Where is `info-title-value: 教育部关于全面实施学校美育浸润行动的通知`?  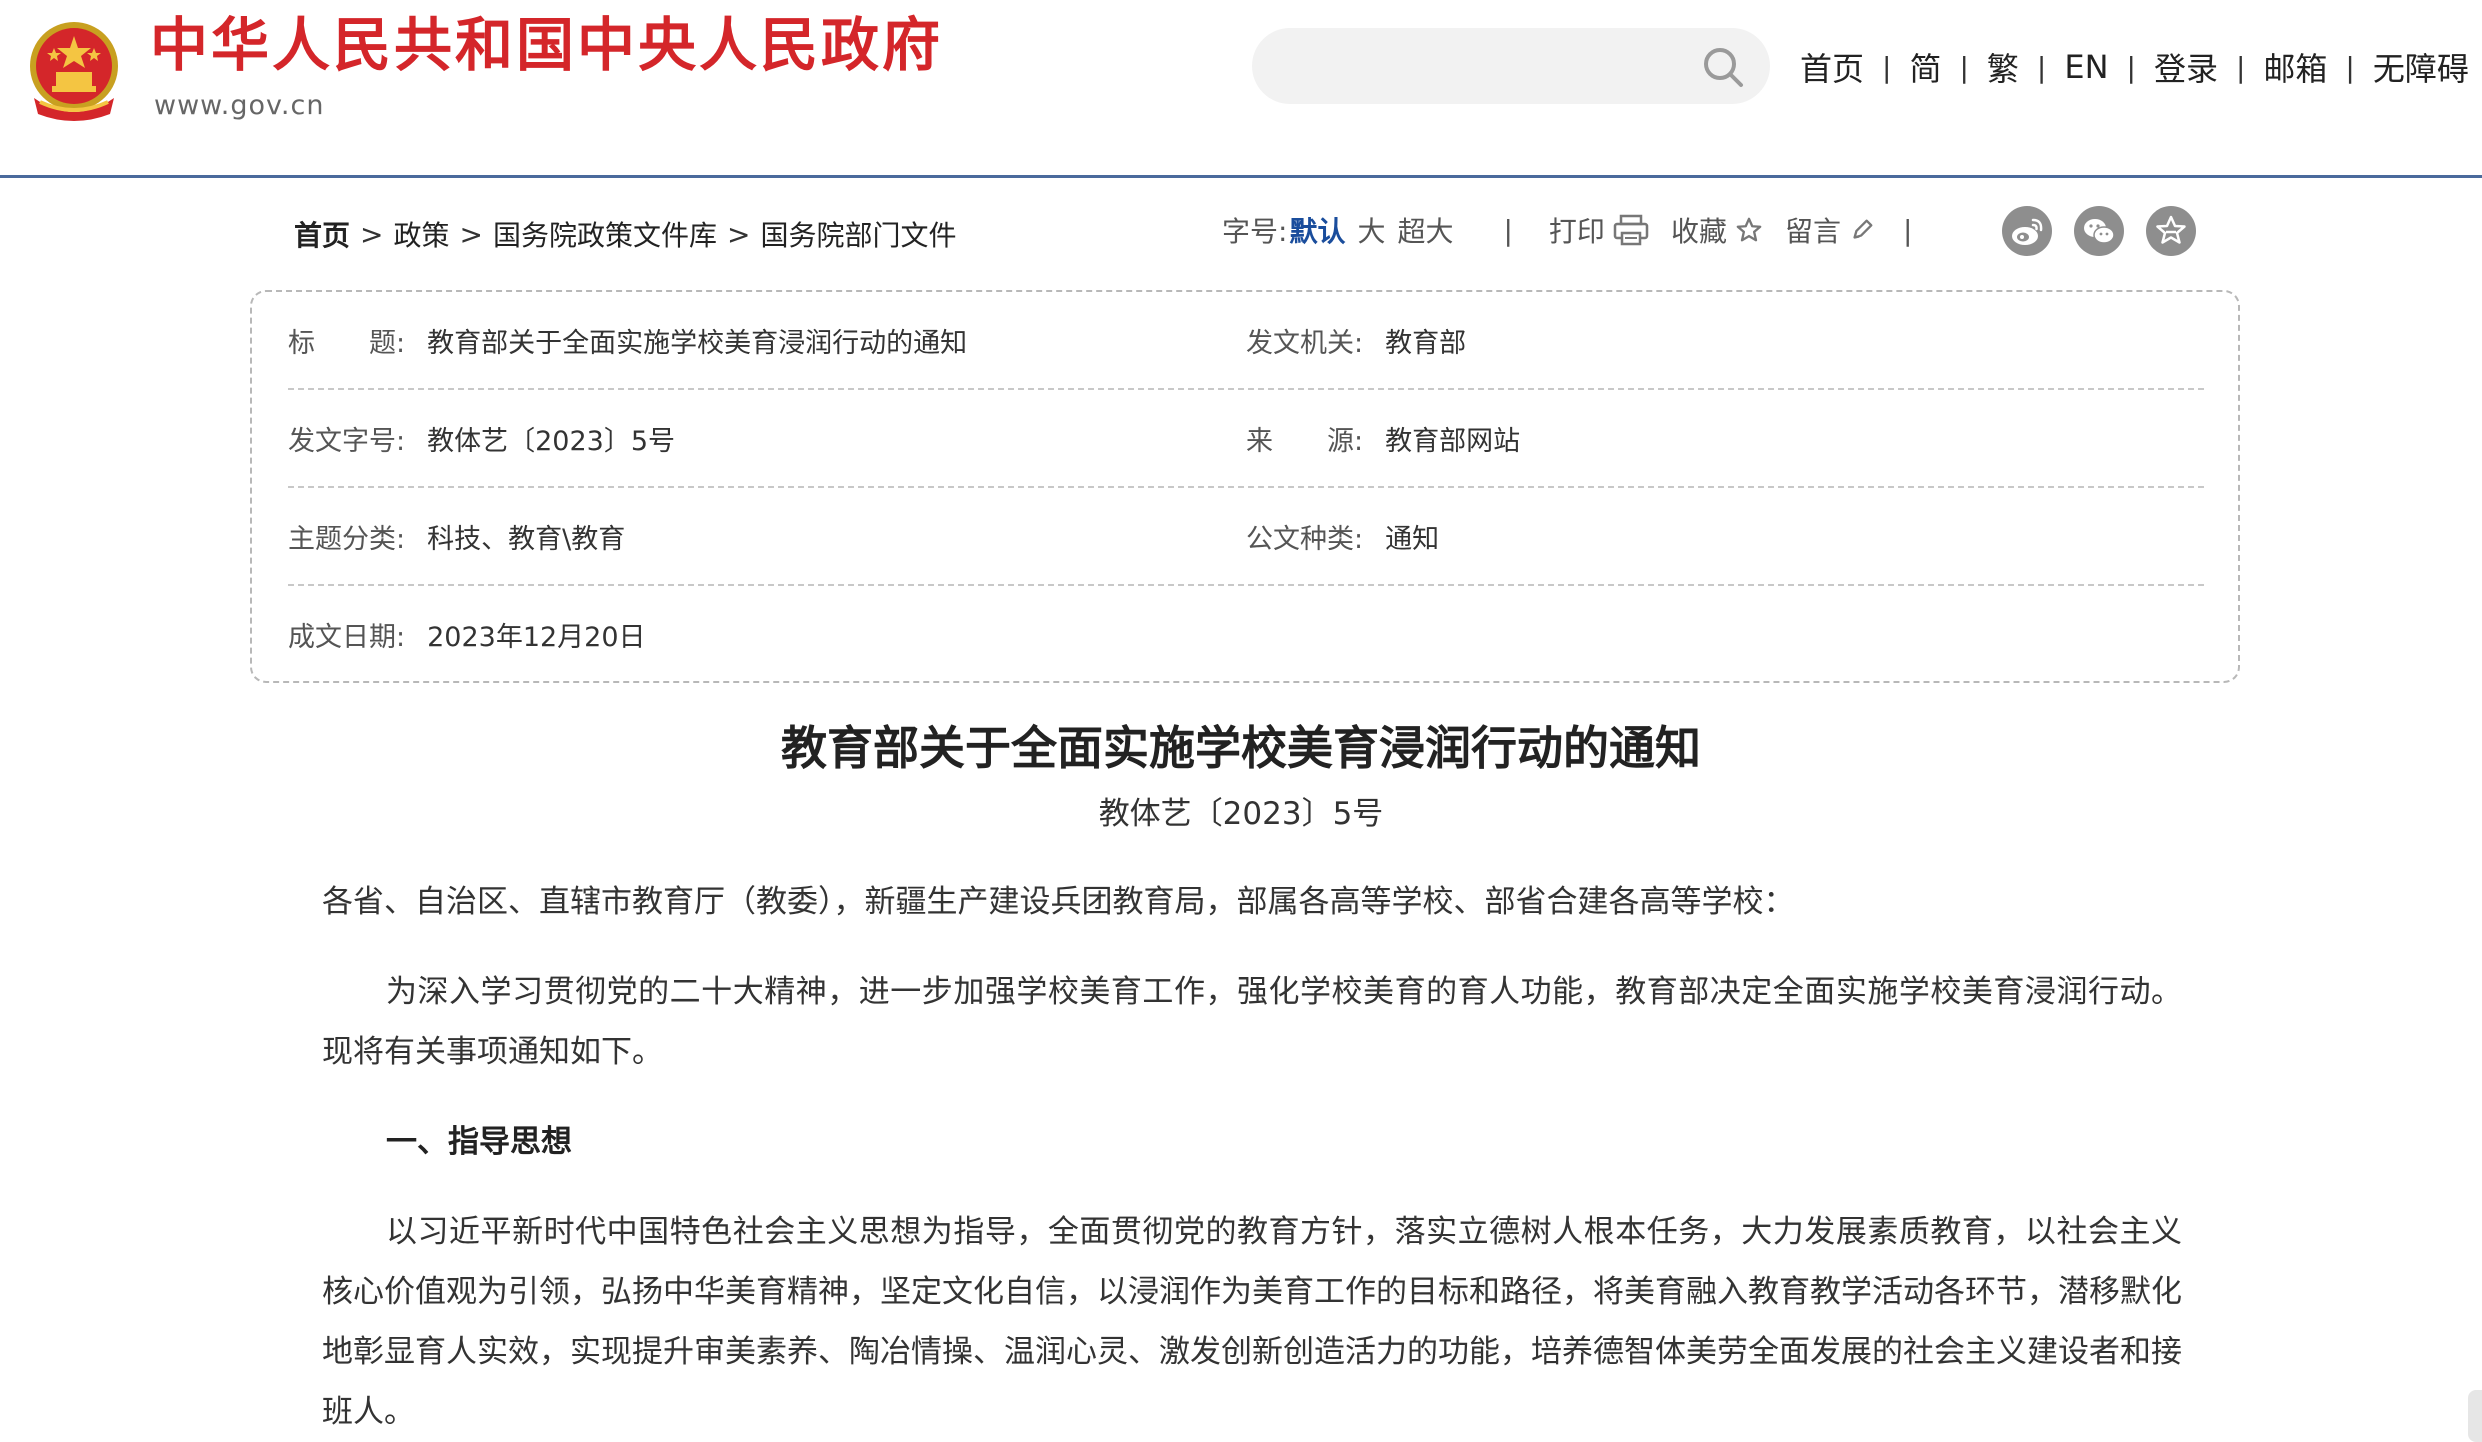 info-title-value: 教育部关于全面实施学校美育浸润行动的通知 is located at coordinates (697, 343).